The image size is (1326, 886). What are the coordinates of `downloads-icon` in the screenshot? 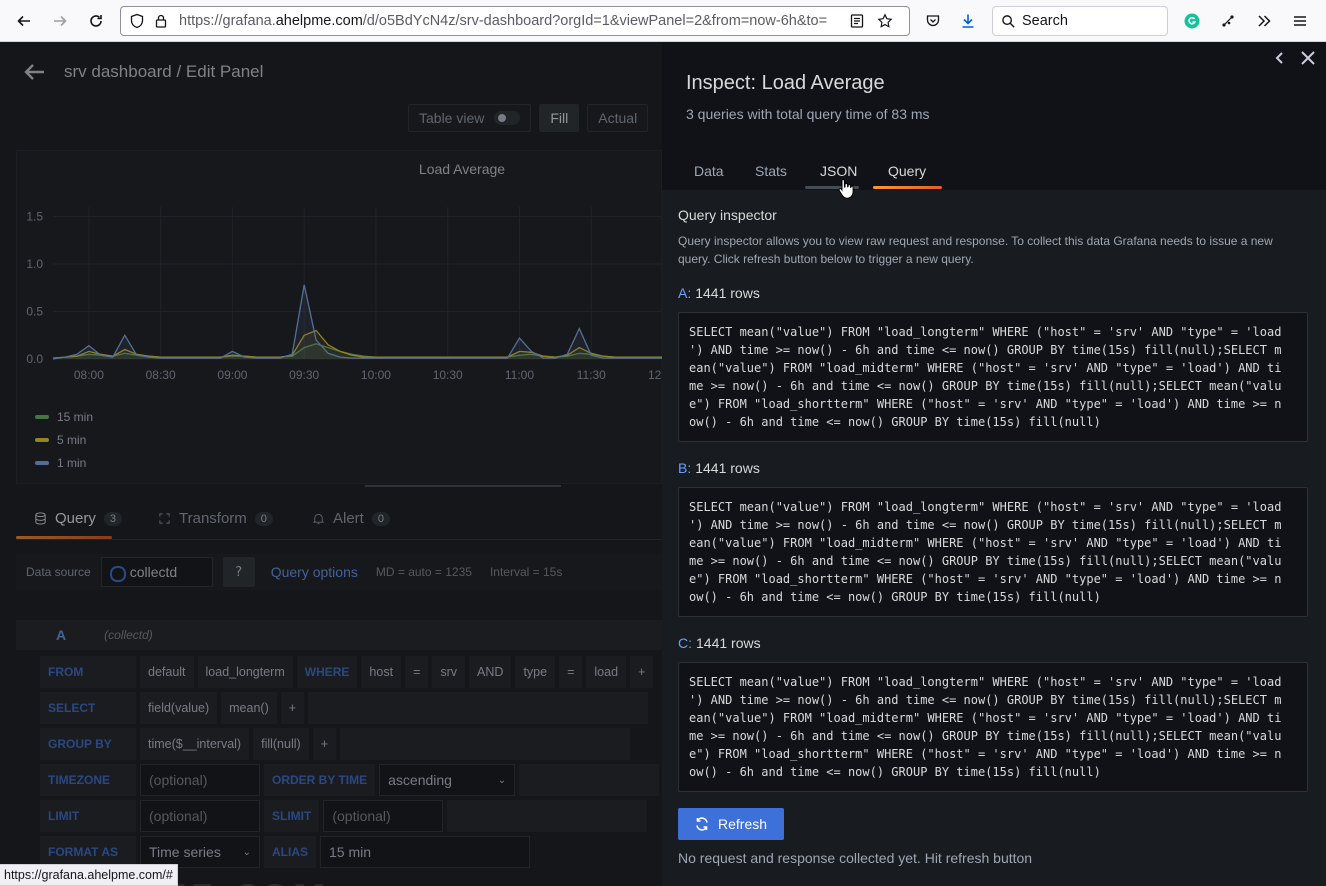 It's located at (968, 21).